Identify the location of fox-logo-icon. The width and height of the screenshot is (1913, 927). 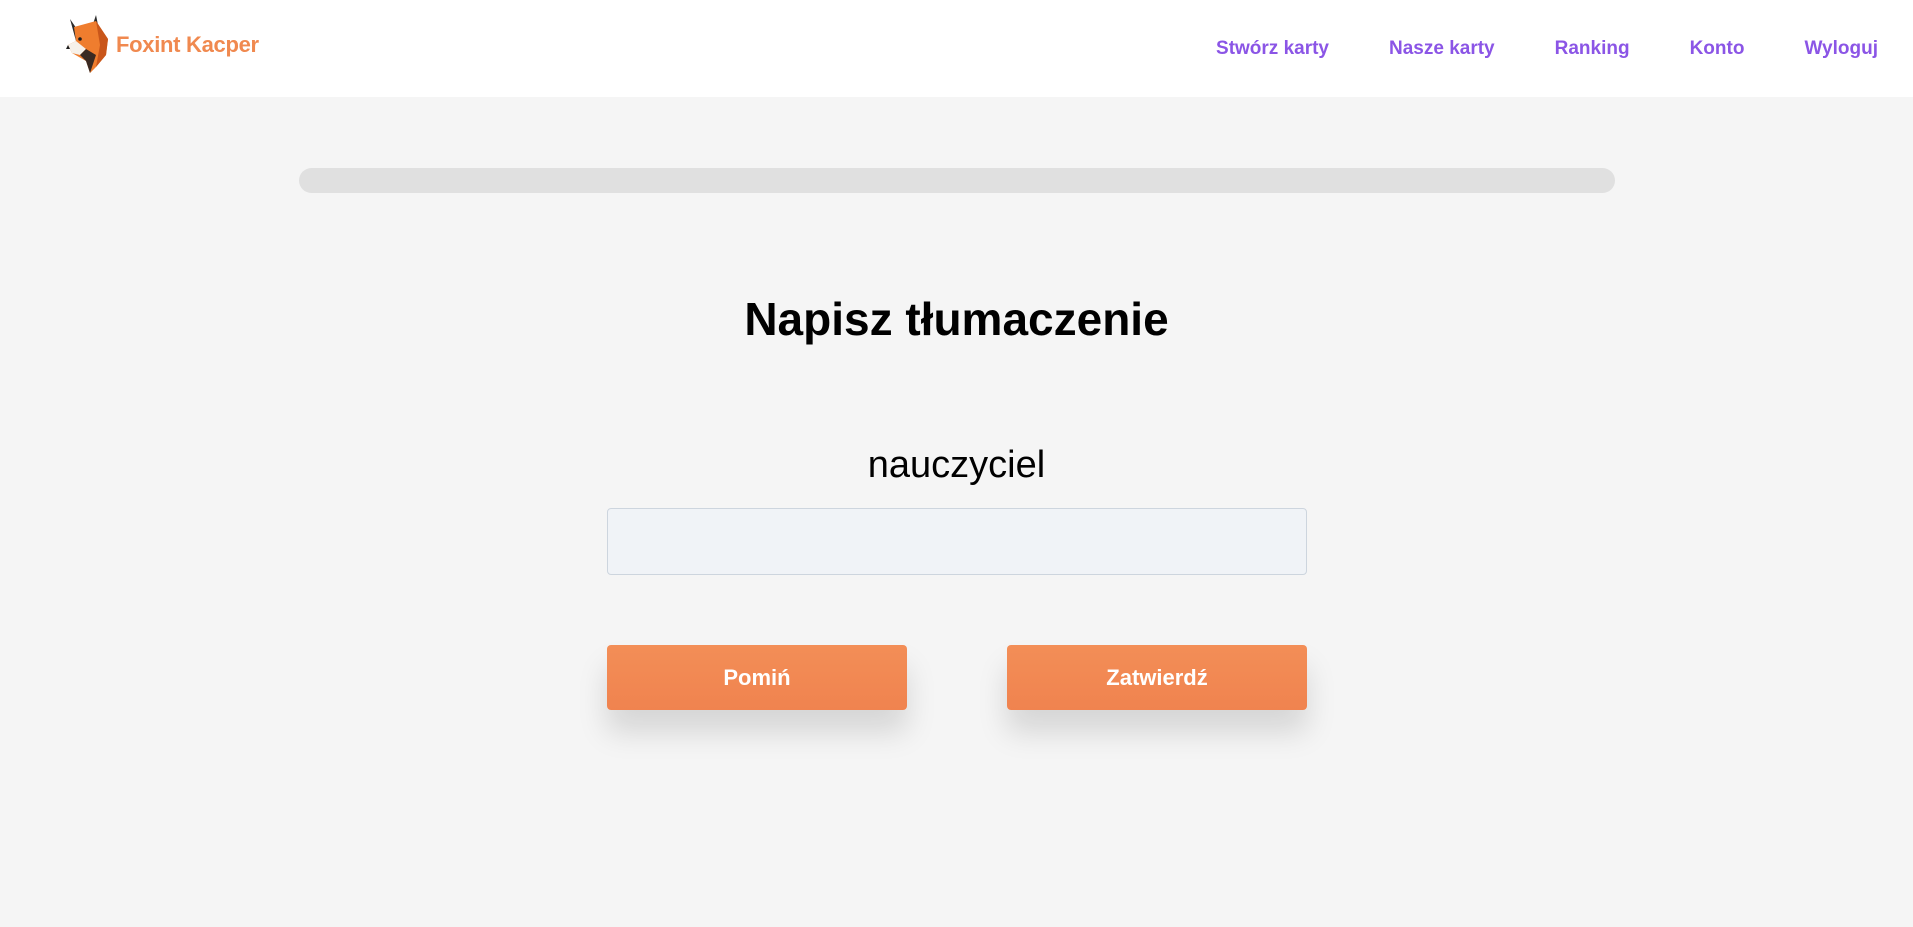
(87, 44).